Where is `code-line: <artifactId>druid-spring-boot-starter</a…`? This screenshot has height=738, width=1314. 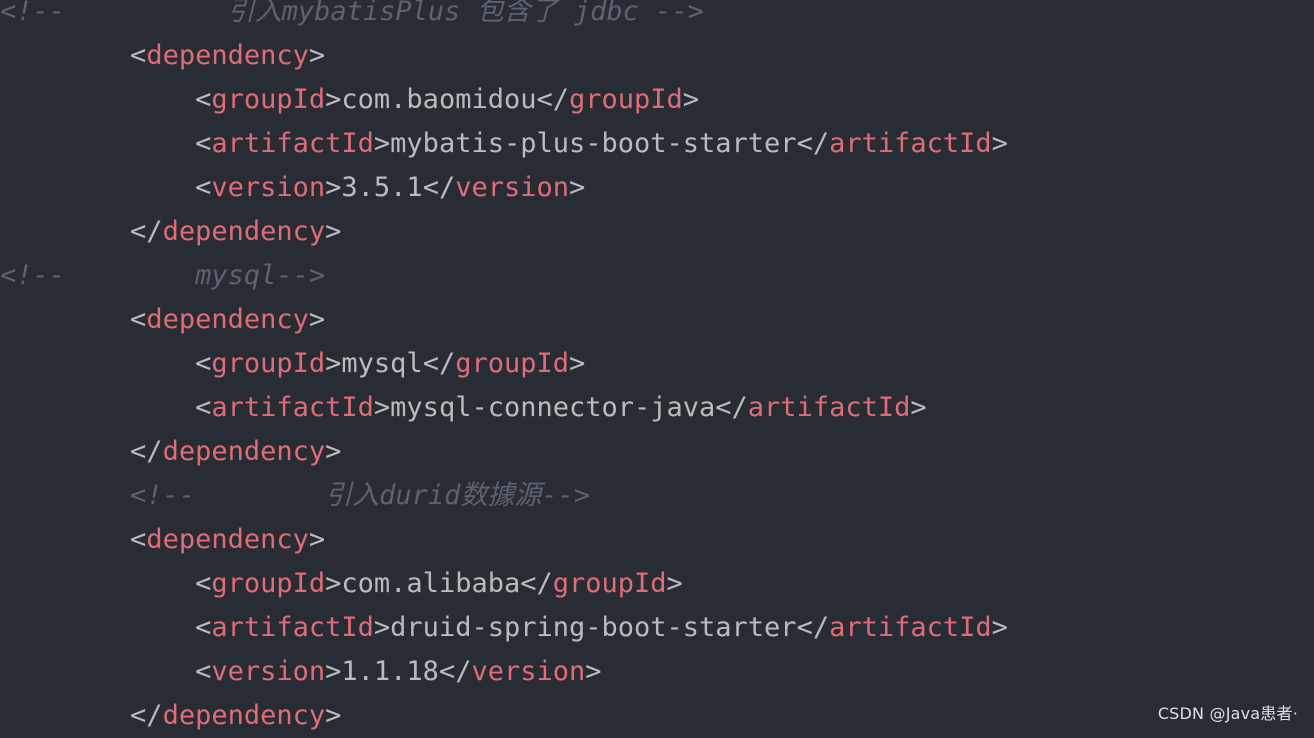 code-line: <artifactId>druid-spring-boot-starter</a… is located at coordinates (504, 628).